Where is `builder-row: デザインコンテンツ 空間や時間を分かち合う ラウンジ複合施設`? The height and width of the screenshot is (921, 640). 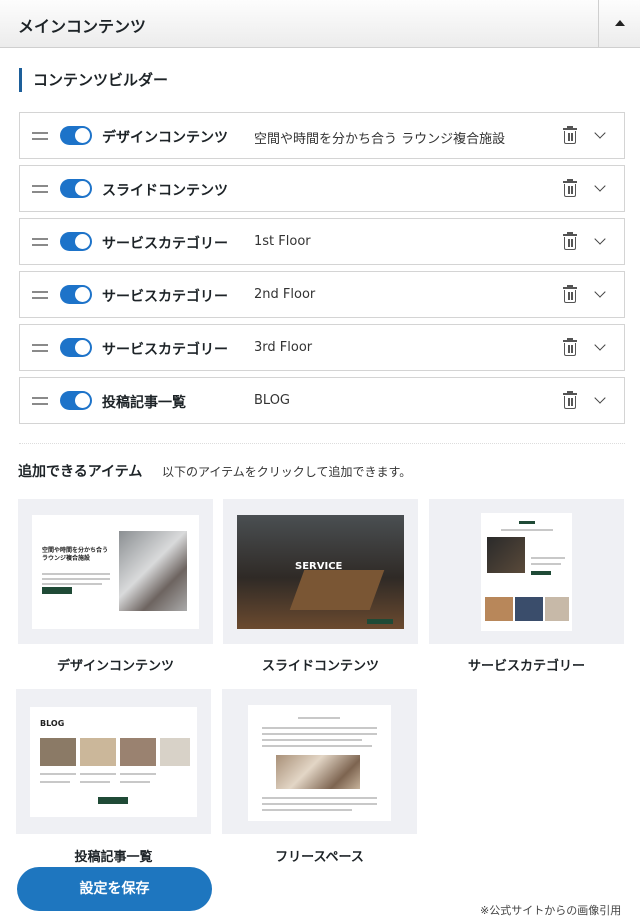
builder-row: デザインコンテンツ 空間や時間を分かち合う ラウンジ複合施設 is located at coordinates (322, 135).